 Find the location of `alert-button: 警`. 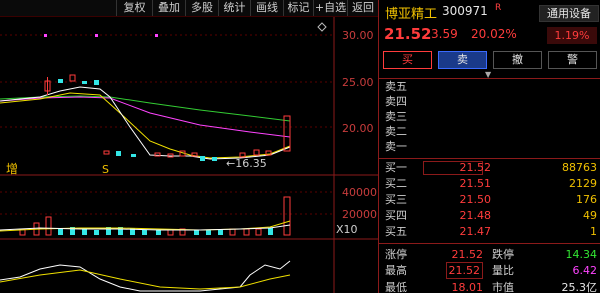

alert-button: 警 is located at coordinates (572, 60).